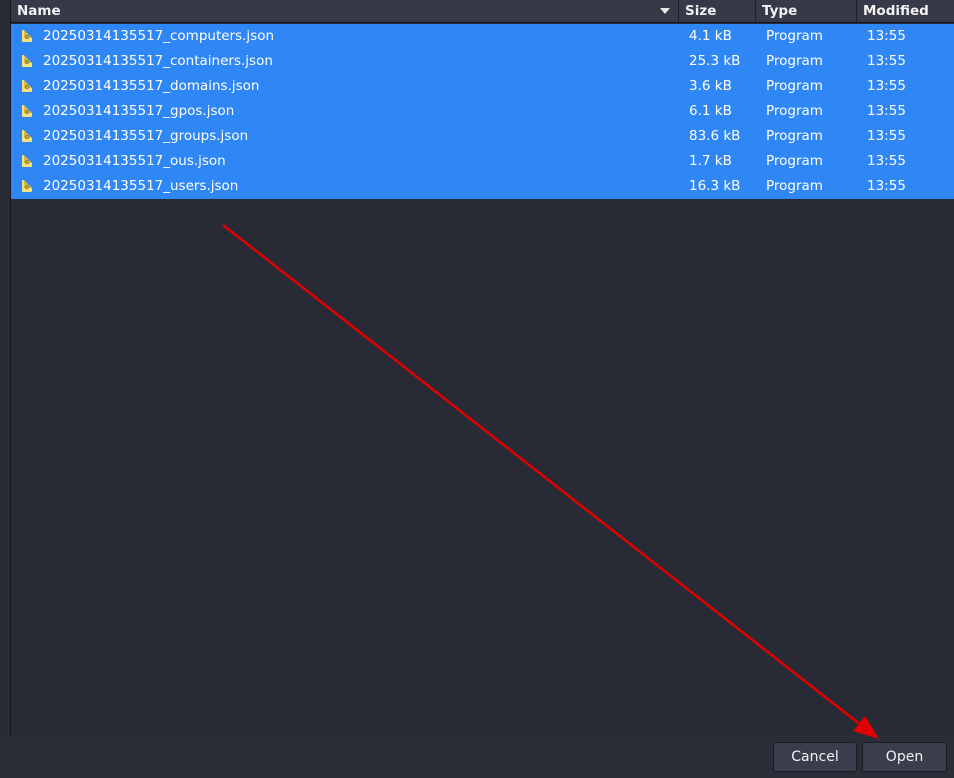 This screenshot has height=778, width=954. What do you see at coordinates (710, 86) in the screenshot?
I see `file-size: 3.6 kB` at bounding box center [710, 86].